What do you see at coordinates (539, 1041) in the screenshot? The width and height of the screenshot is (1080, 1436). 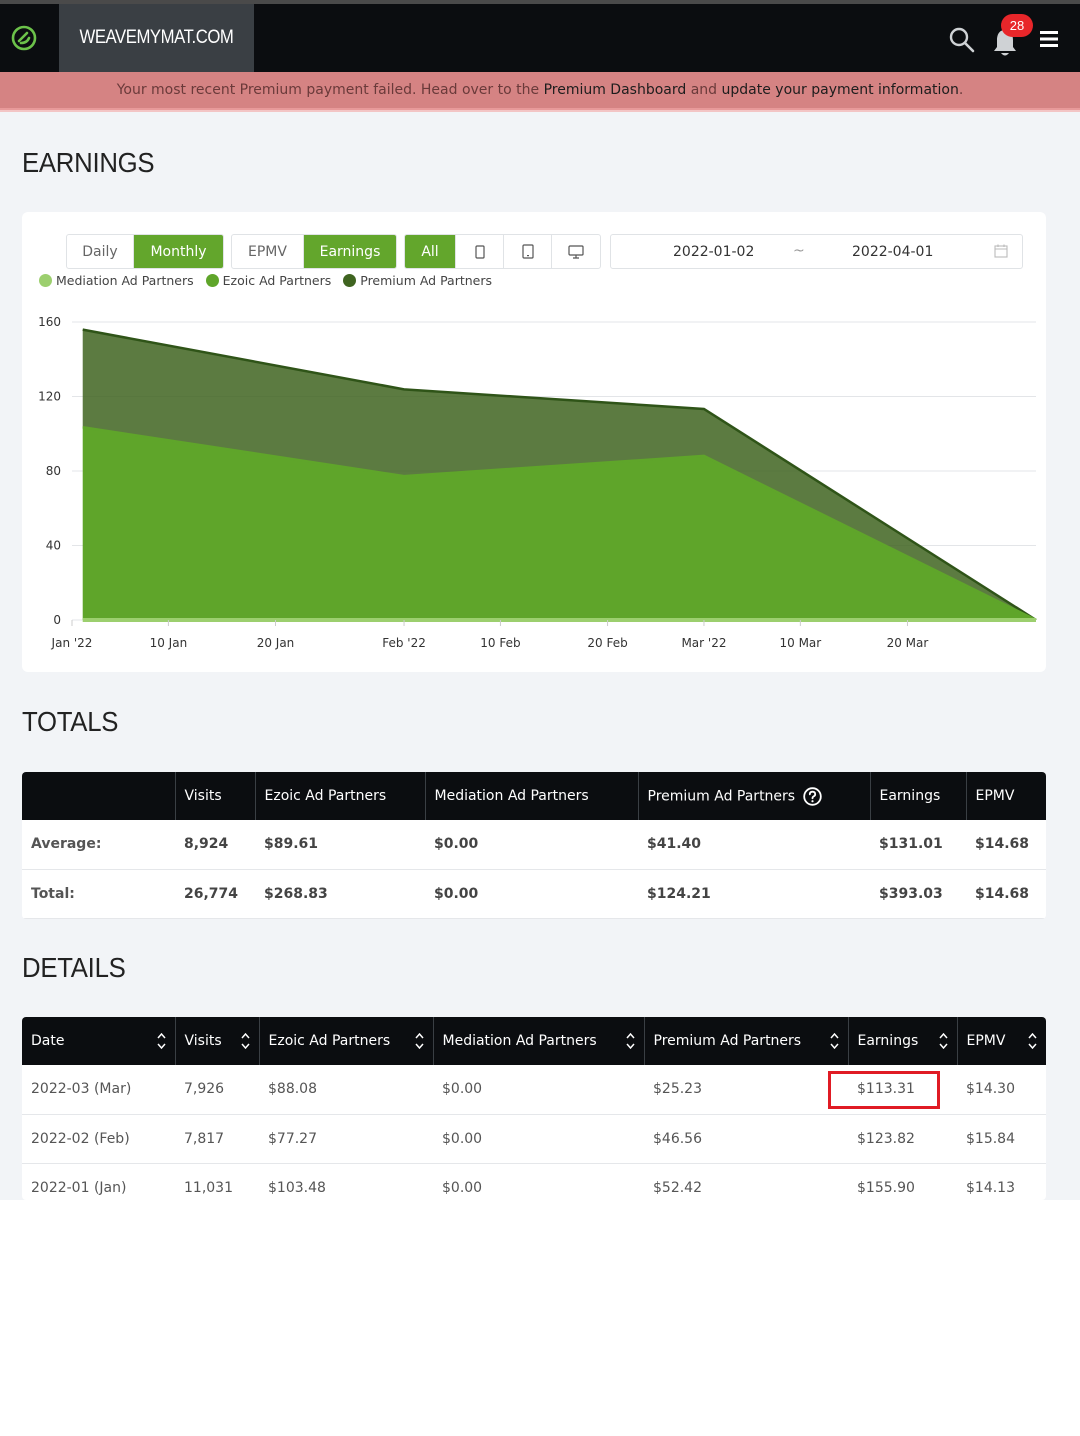 I see `details-header-mediation: Mediation Ad Partners` at bounding box center [539, 1041].